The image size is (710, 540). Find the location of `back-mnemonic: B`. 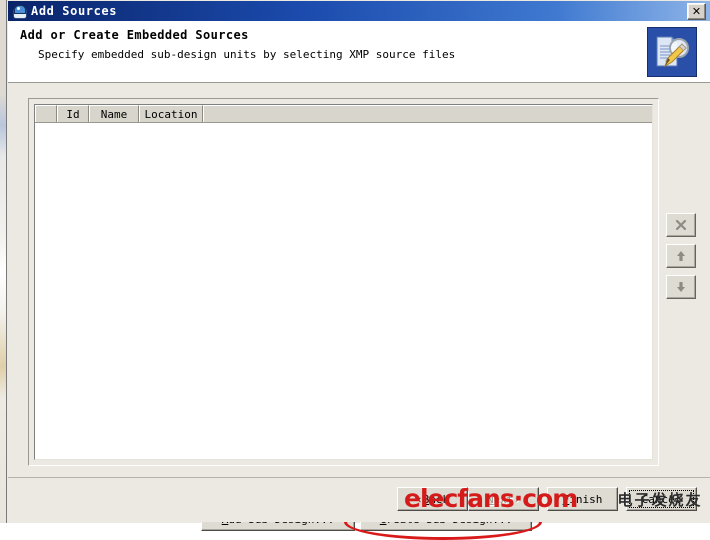

back-mnemonic: B is located at coordinates (426, 499).